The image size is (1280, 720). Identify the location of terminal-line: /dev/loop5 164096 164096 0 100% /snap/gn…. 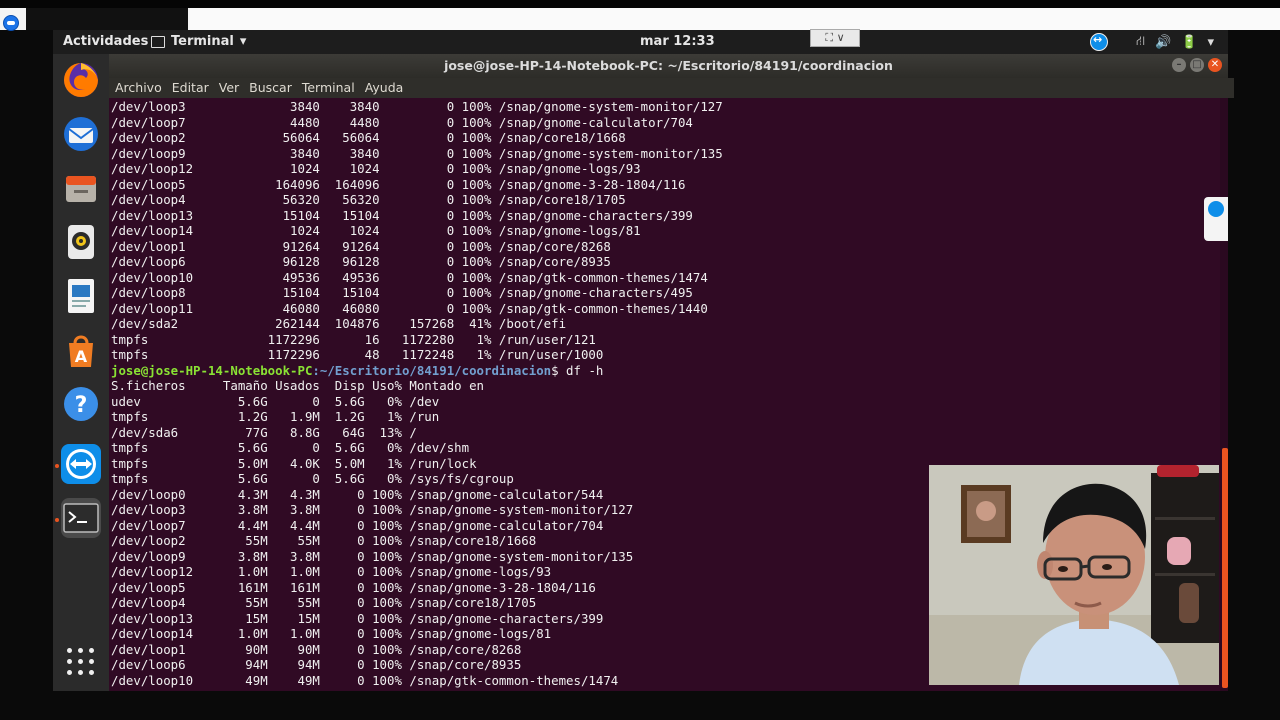
(398, 184).